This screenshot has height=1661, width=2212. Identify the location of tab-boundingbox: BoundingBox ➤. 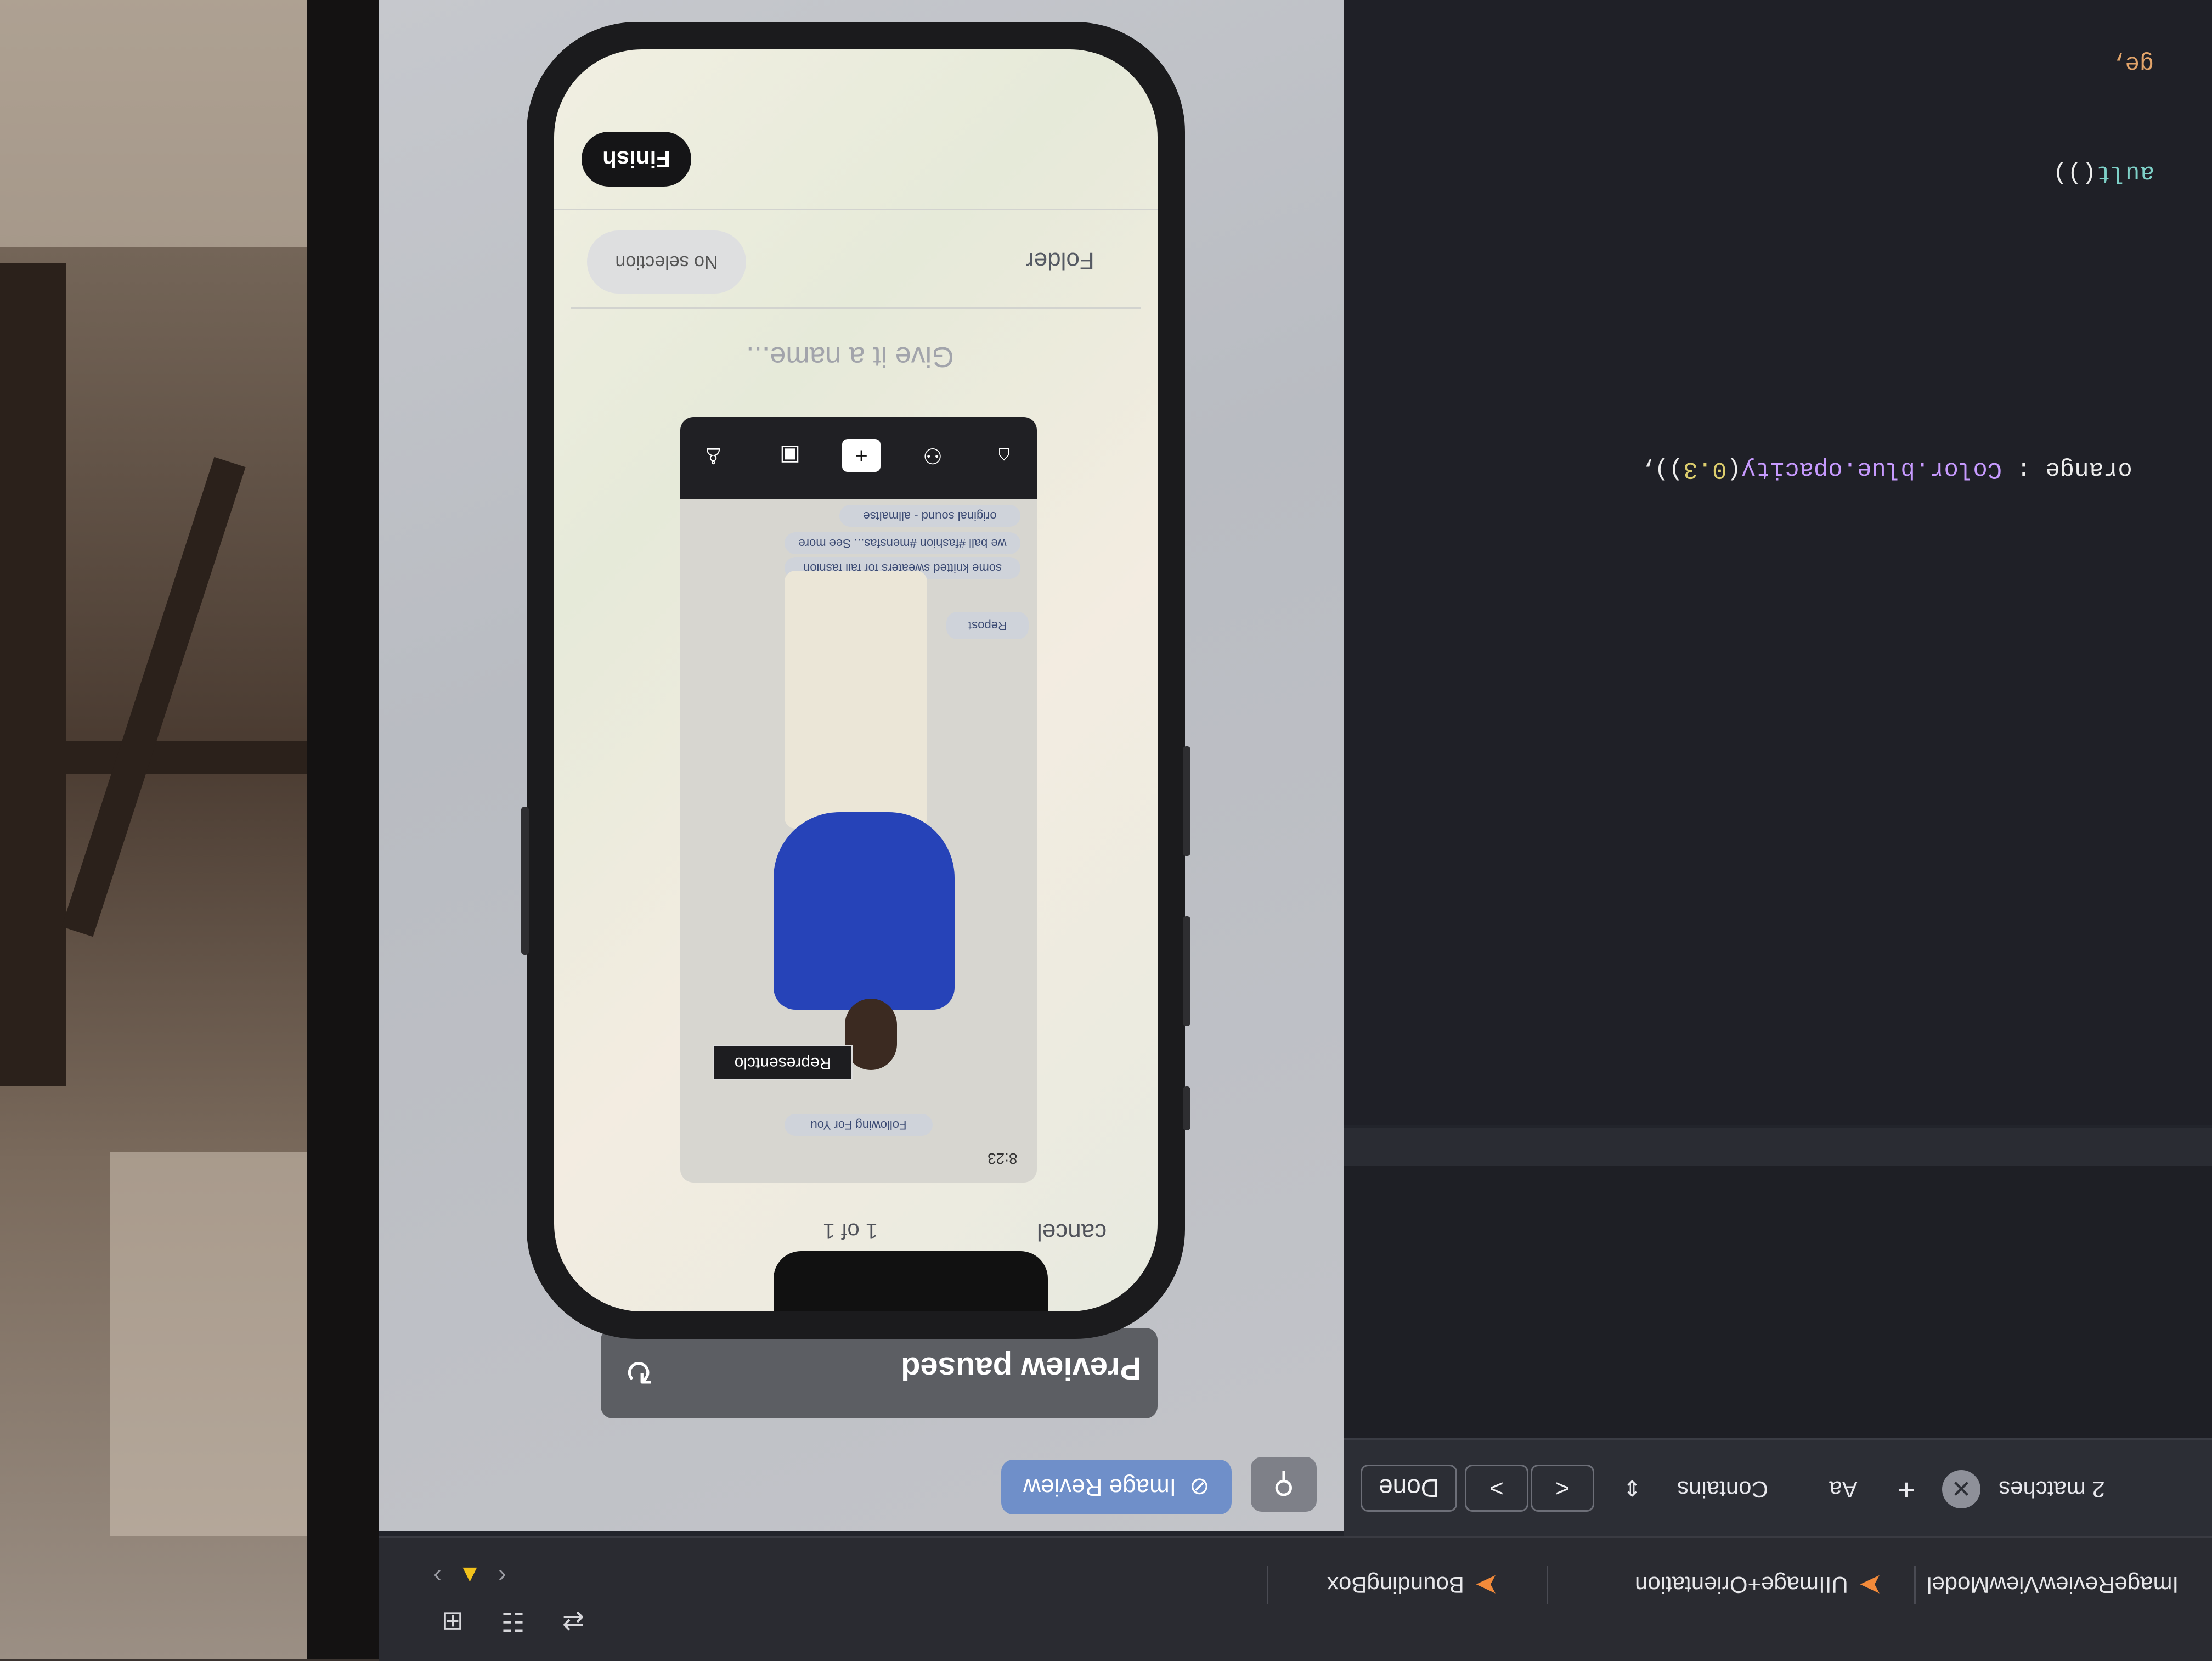
(1413, 1584).